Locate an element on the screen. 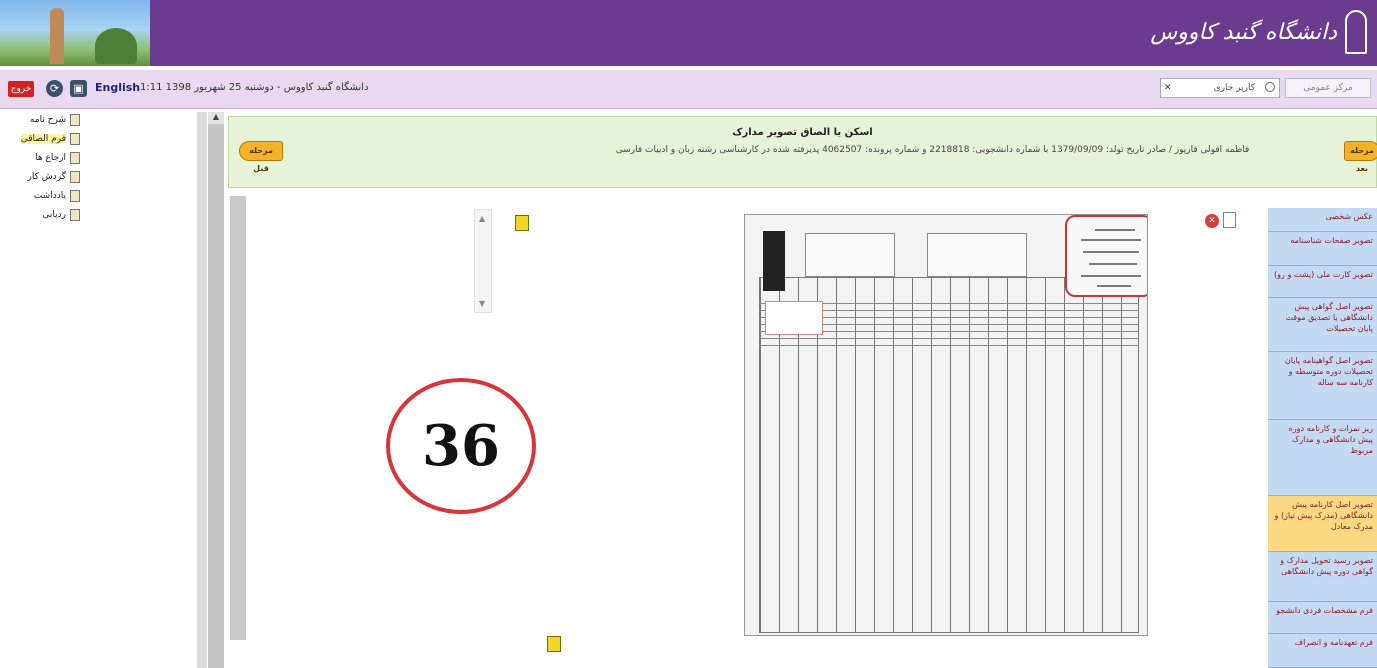  search-icon is located at coordinates (1270, 87).